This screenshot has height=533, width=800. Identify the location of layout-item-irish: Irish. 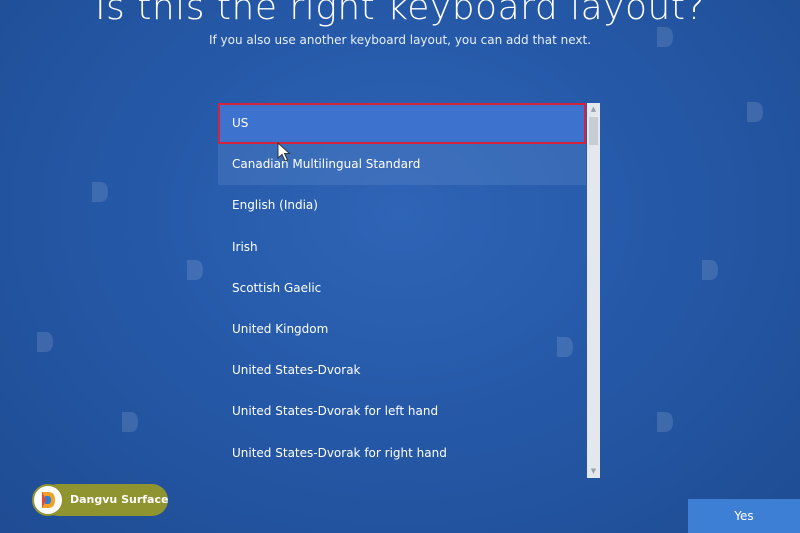
(402, 247).